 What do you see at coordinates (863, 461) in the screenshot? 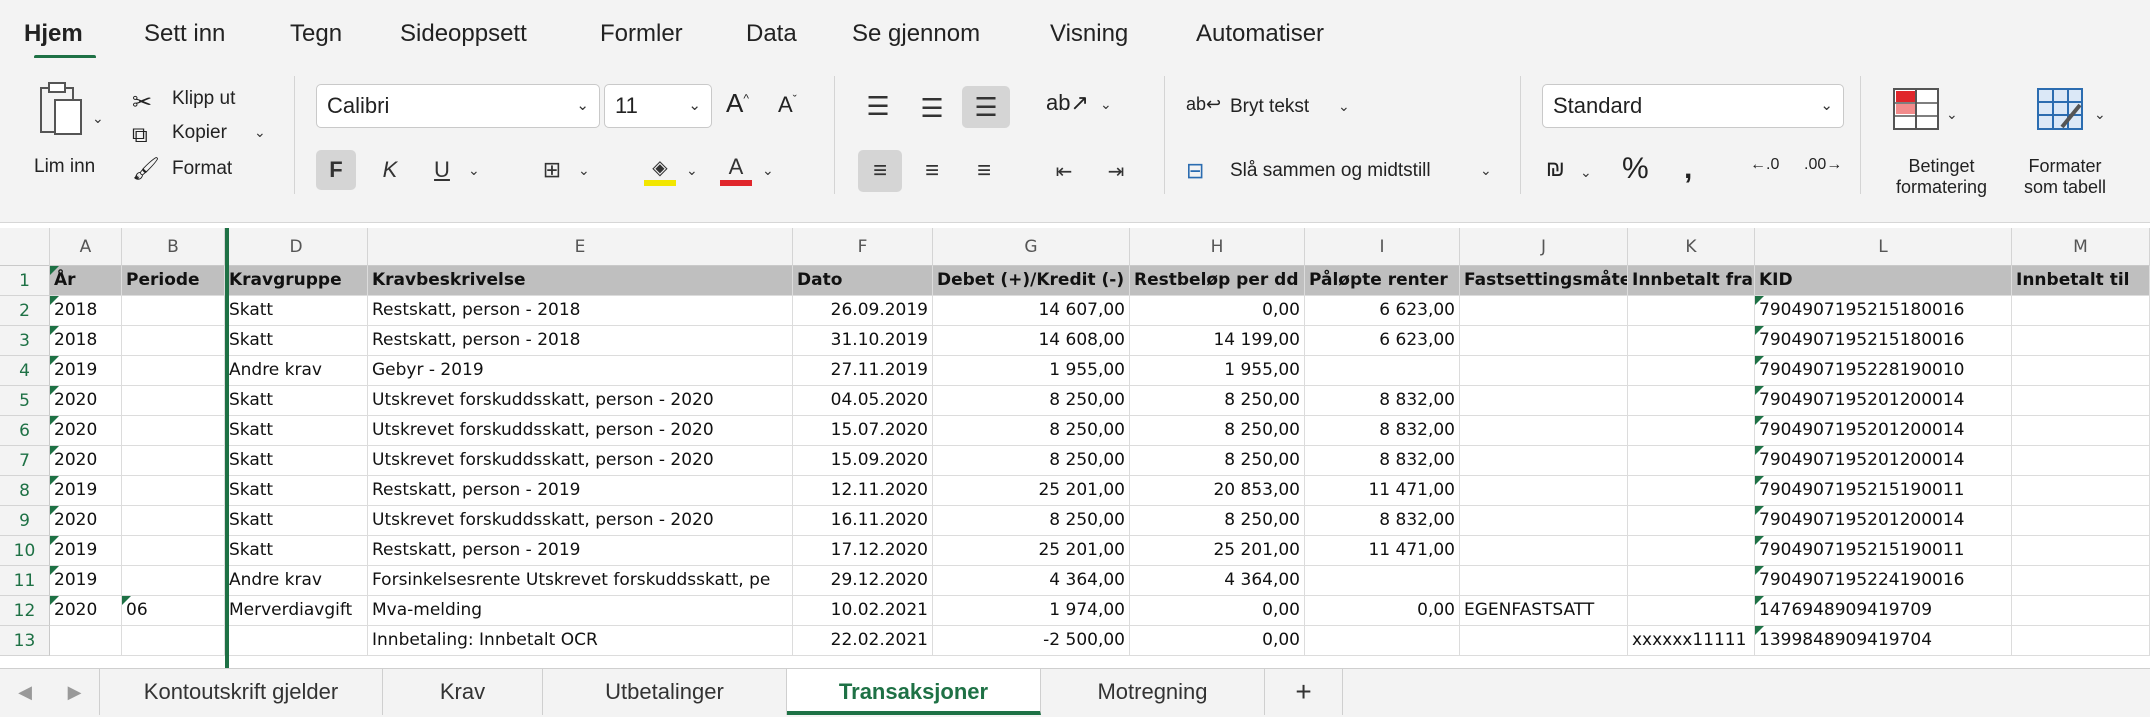
I see `table-cell: 15.09.2020` at bounding box center [863, 461].